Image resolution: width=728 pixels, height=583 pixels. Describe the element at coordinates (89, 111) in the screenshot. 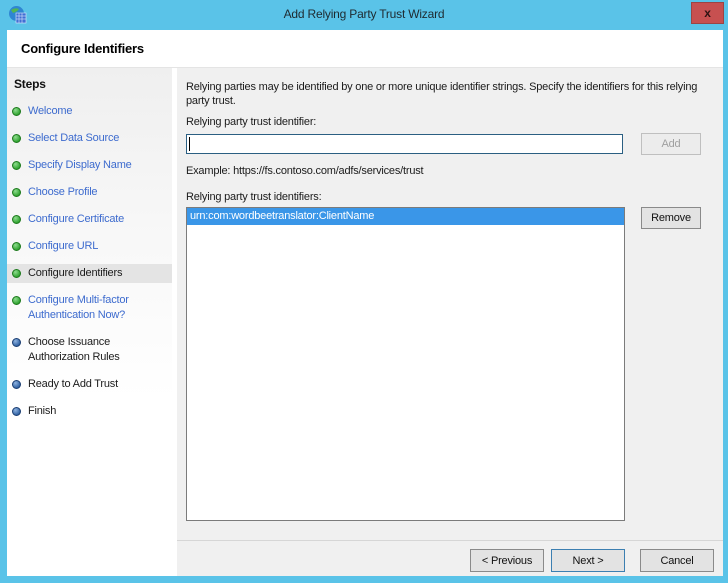

I see `step-welcome: Welcome` at that location.